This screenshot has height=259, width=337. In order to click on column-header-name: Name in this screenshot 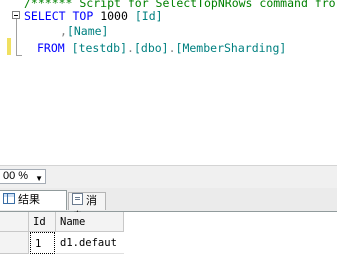, I will do `click(90, 222)`.